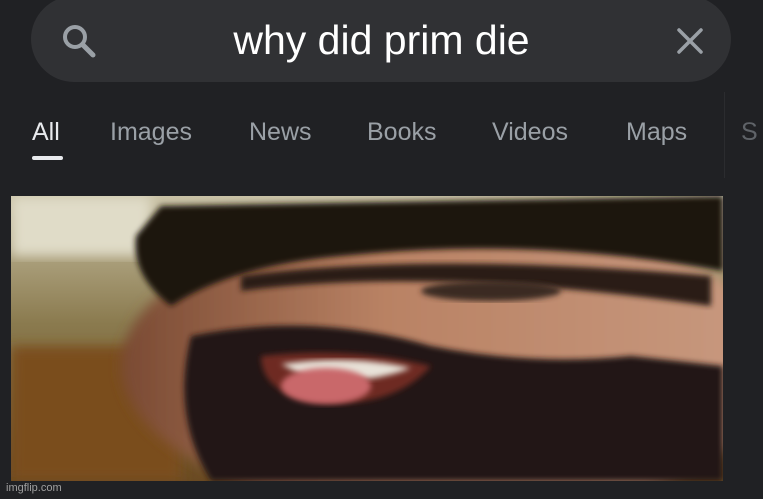 This screenshot has width=763, height=499. I want to click on tab-news: News, so click(280, 132).